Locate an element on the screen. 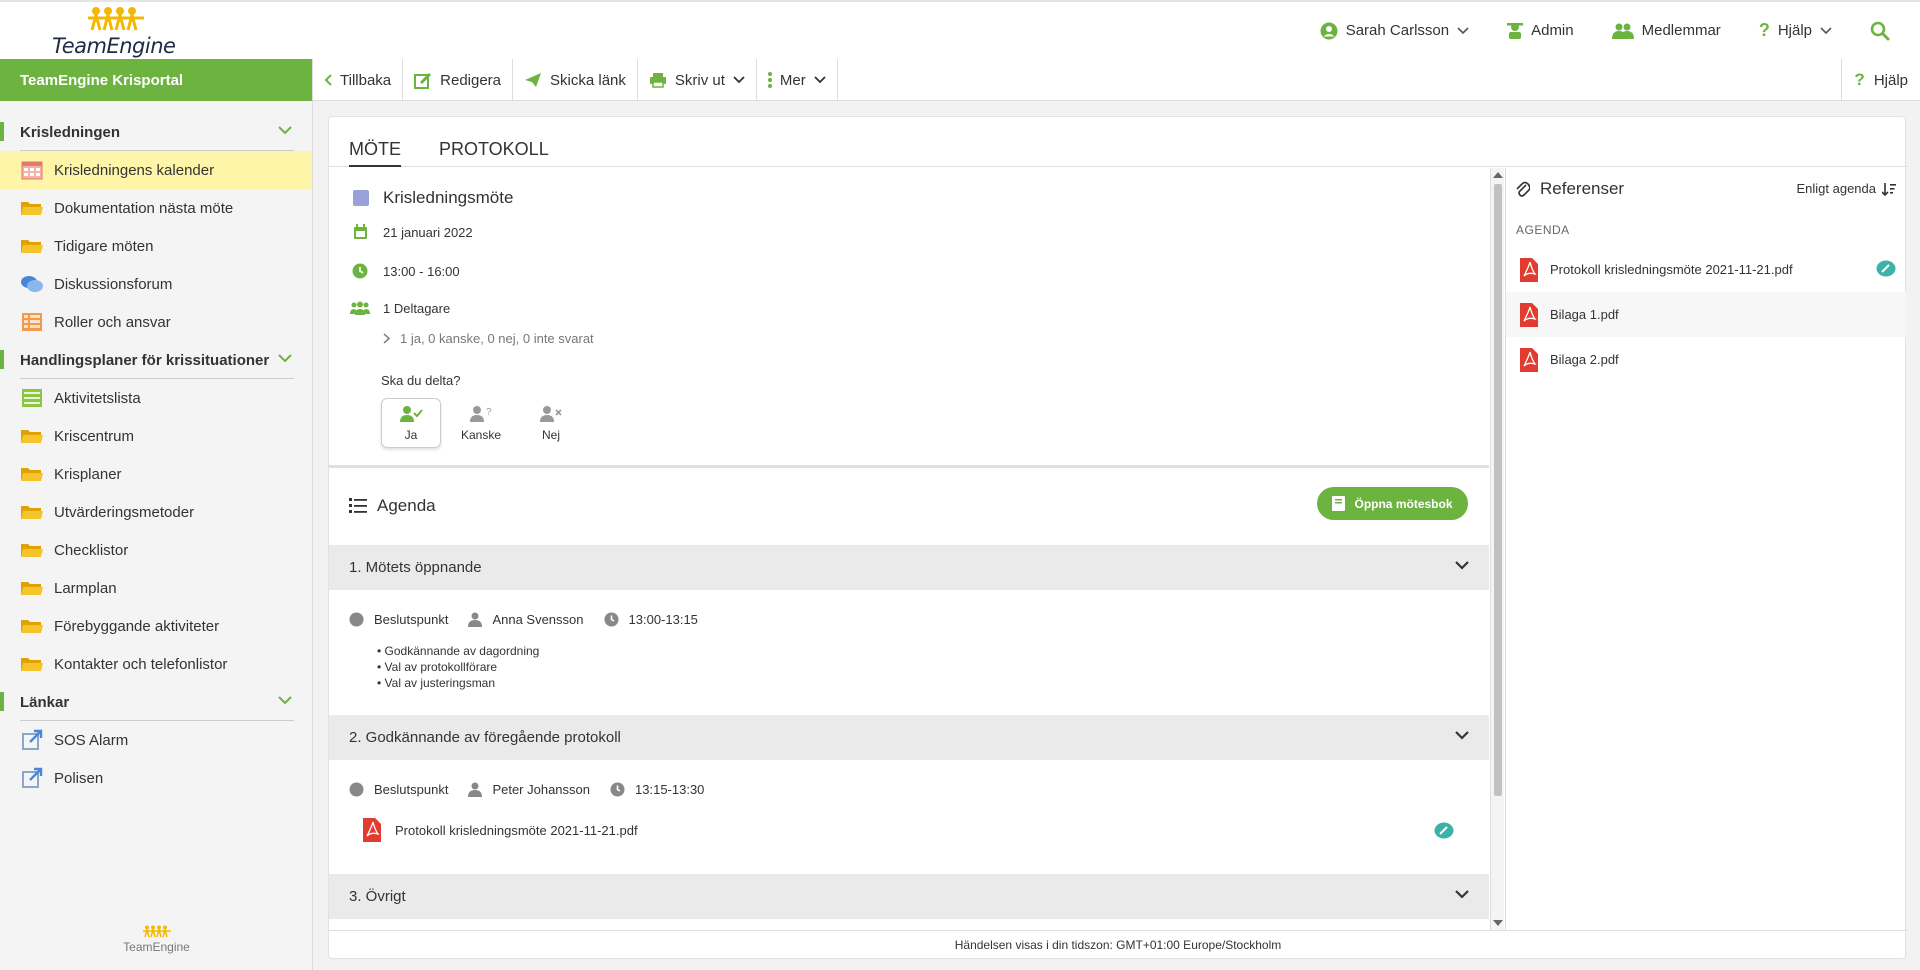 This screenshot has width=1920, height=970. list-icon is located at coordinates (32, 398).